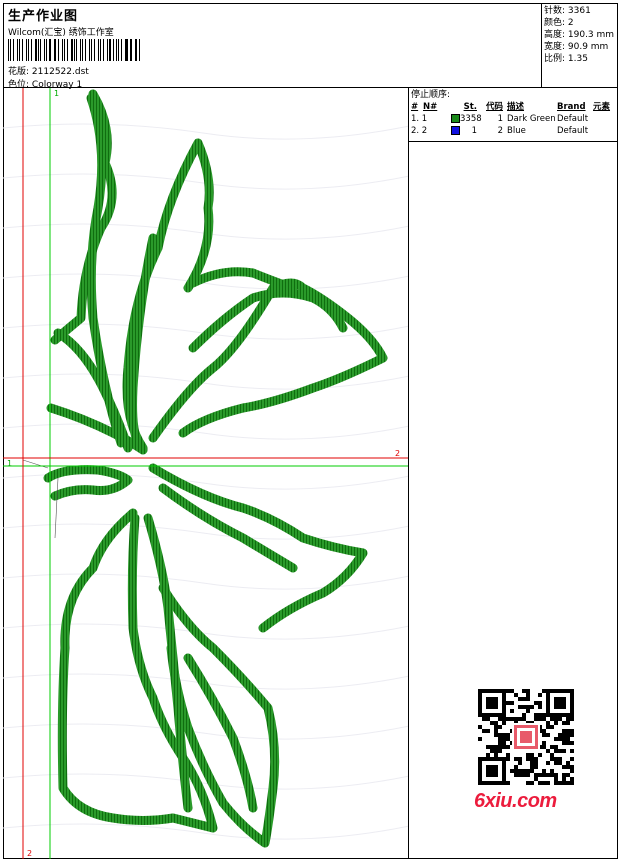 The width and height of the screenshot is (620, 861). Describe the element at coordinates (143, 340) in the screenshot. I see `upper-center-leaf-rib` at that location.